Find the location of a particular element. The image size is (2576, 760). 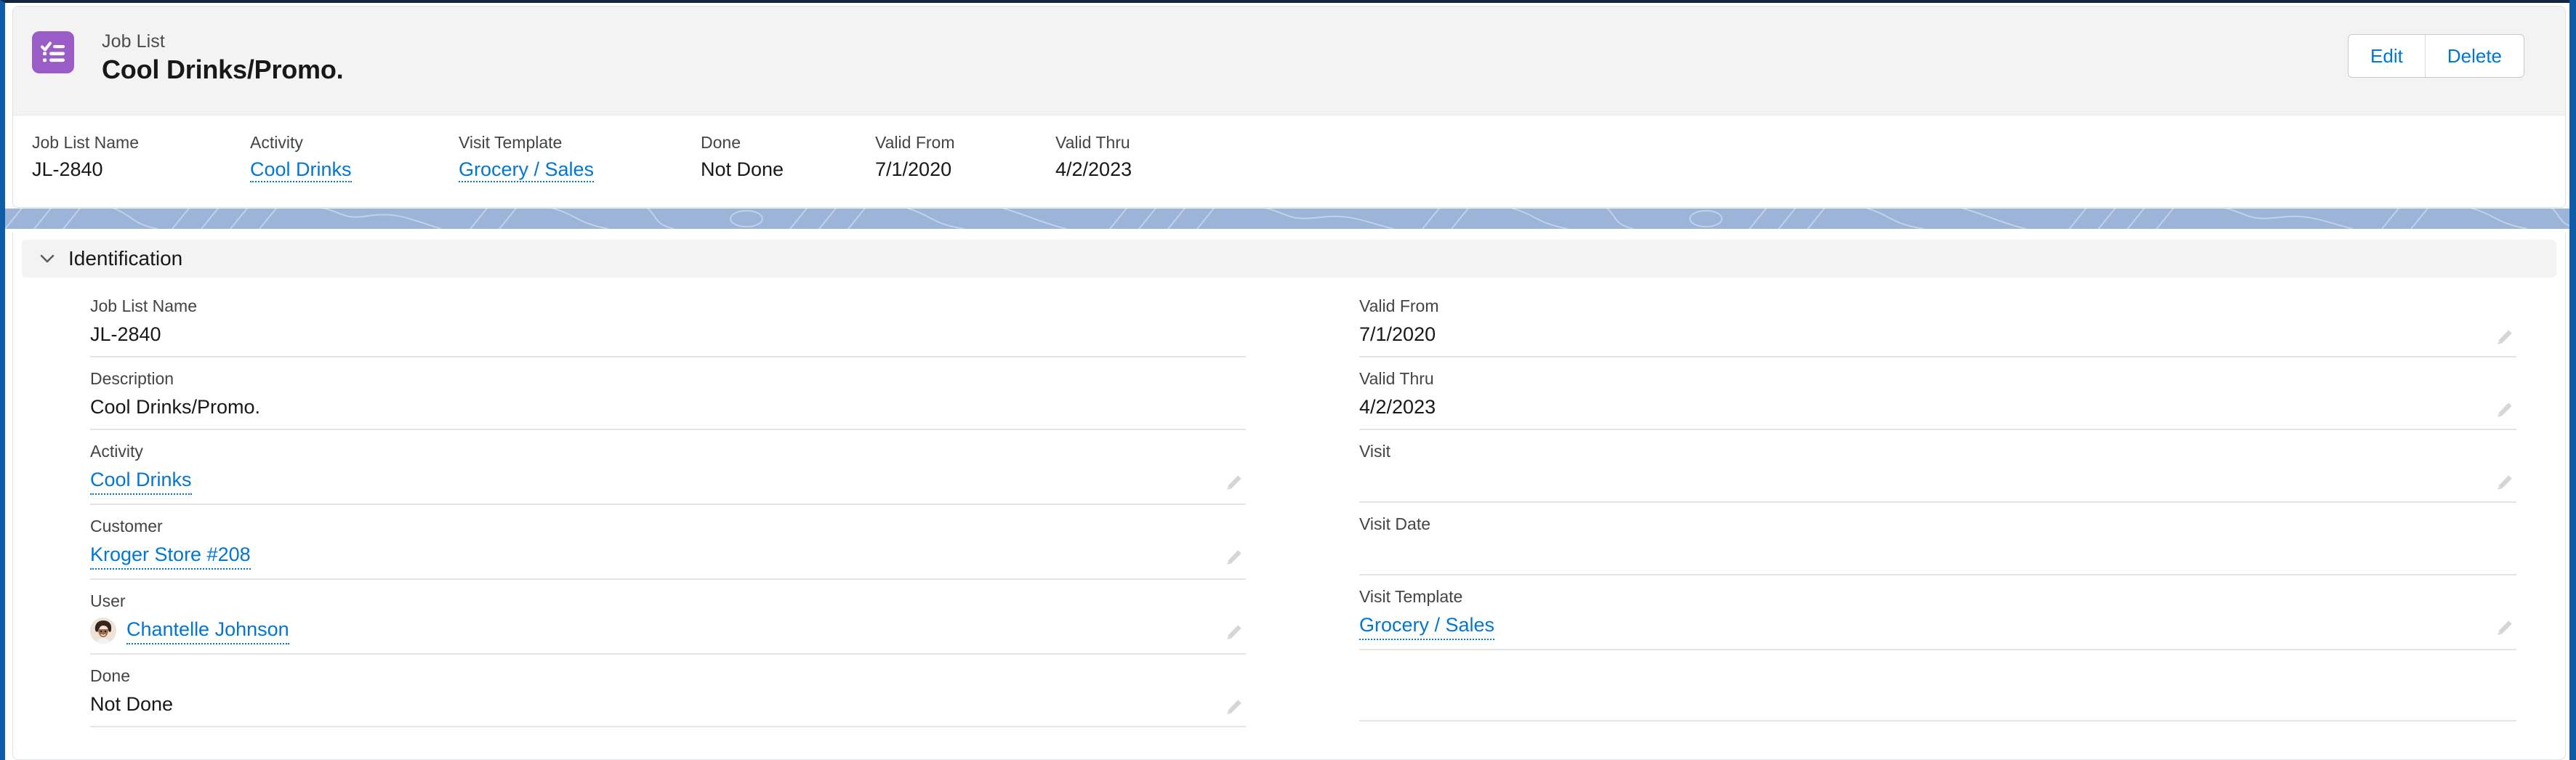

highlight-label: Visit Template is located at coordinates (511, 142).